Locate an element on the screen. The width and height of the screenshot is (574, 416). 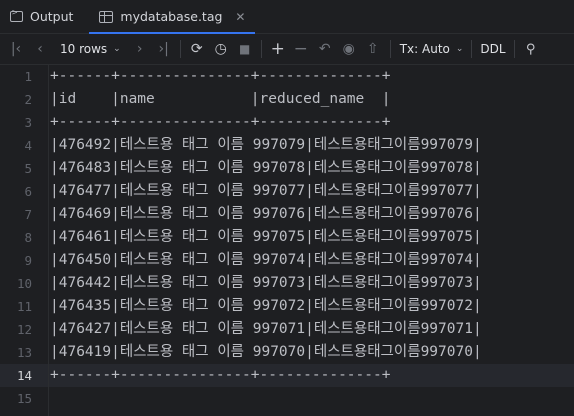
stop-icon: ■ is located at coordinates (245, 49).